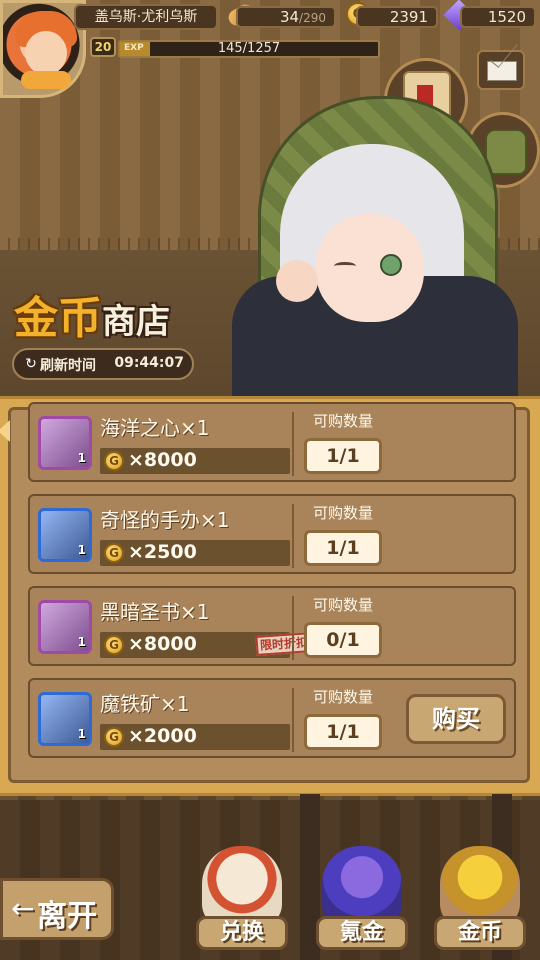 The width and height of the screenshot is (540, 960). What do you see at coordinates (370, 268) in the screenshot?
I see `character-face` at bounding box center [370, 268].